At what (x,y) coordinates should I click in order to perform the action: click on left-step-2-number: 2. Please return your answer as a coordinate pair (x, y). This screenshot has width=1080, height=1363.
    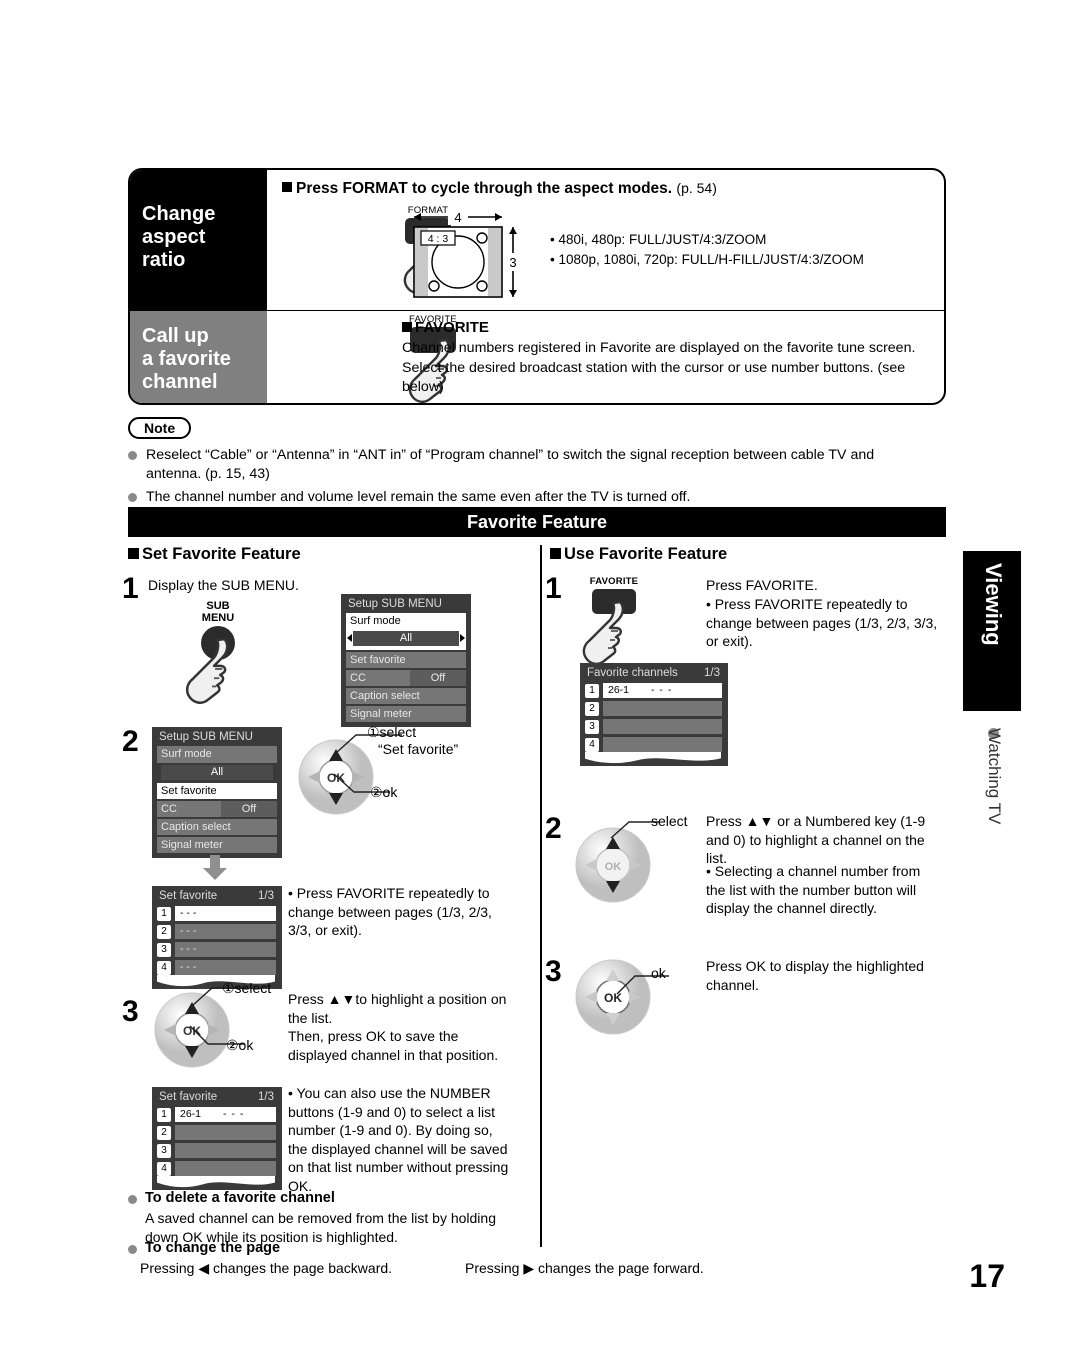
    Looking at the image, I should click on (130, 741).